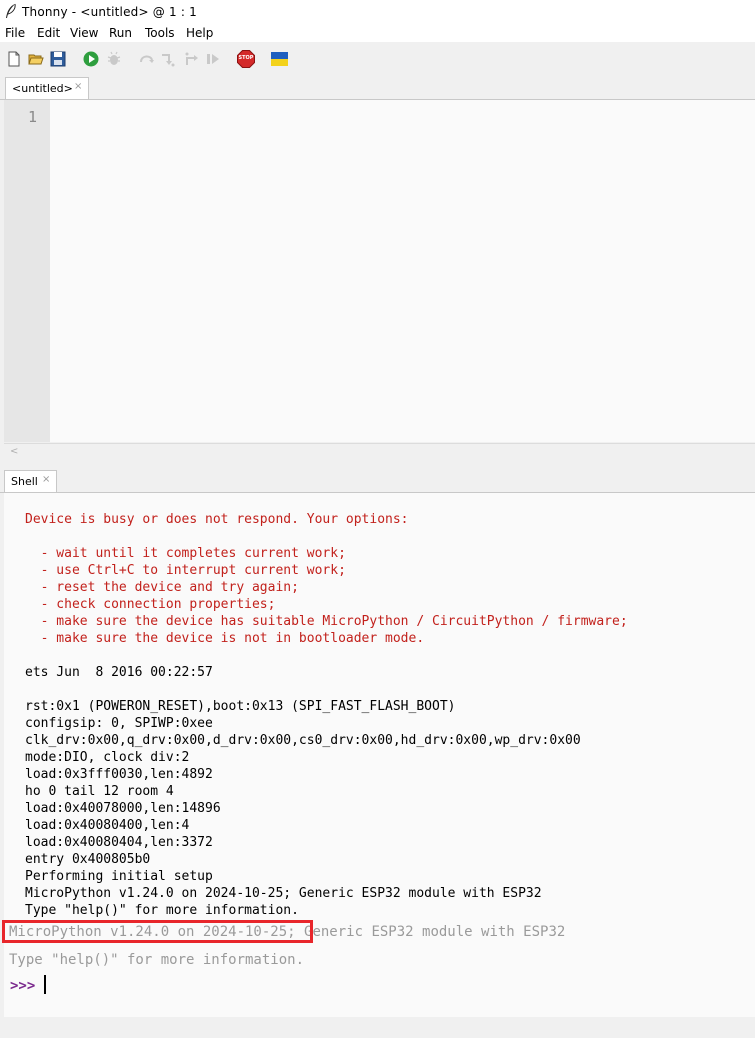 The height and width of the screenshot is (1038, 755). Describe the element at coordinates (107, 825) in the screenshot. I see `shell-output-line: load:0x40080400,len:4` at that location.